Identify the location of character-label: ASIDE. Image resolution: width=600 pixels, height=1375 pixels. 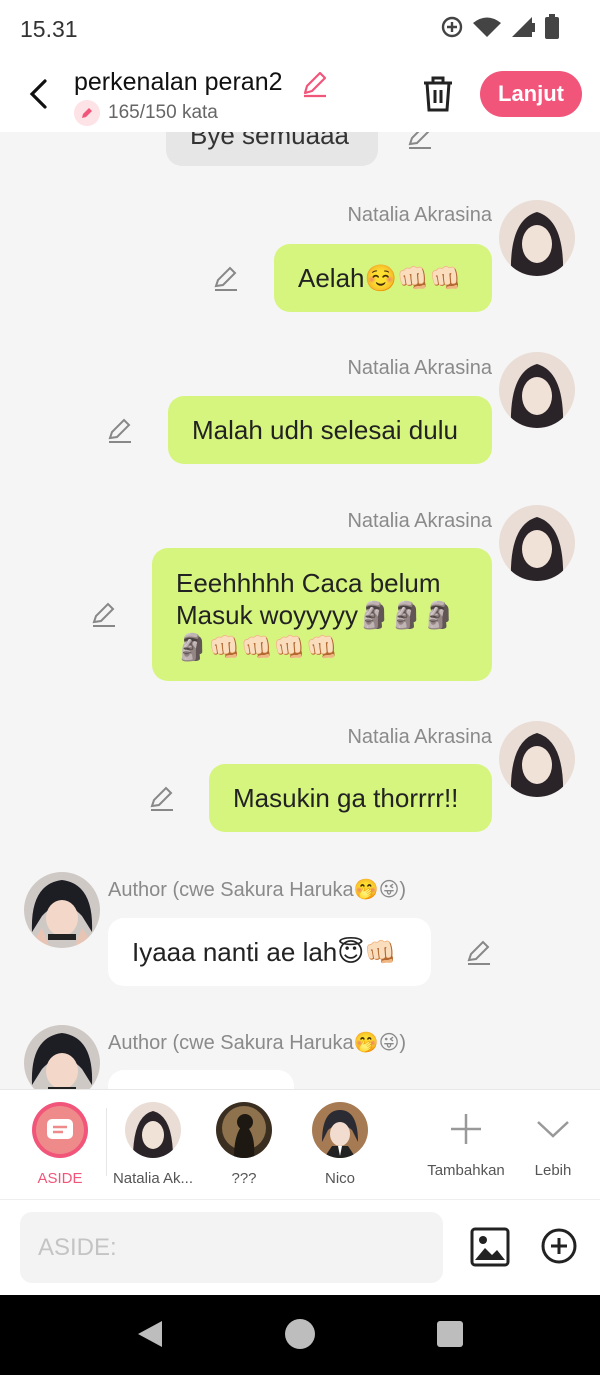
(60, 1178).